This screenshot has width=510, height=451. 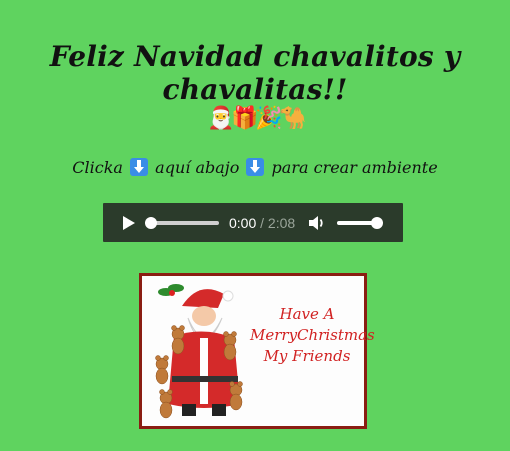 I want to click on greeting-line-3: My Friends, so click(x=307, y=356).